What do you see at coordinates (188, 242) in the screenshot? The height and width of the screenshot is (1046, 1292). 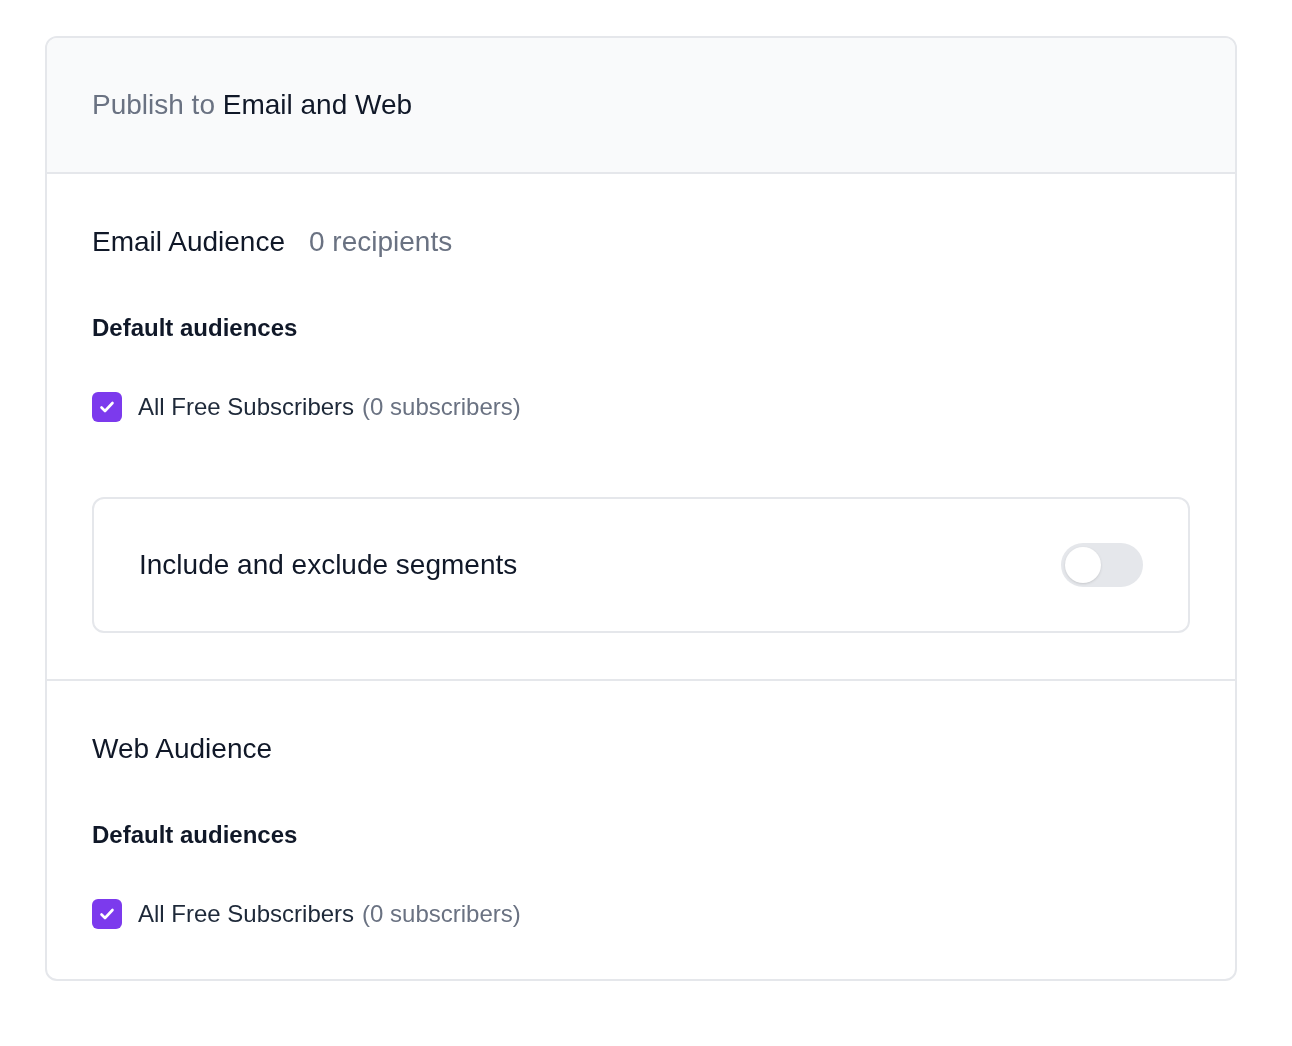 I see `section-heading: Email Audience` at bounding box center [188, 242].